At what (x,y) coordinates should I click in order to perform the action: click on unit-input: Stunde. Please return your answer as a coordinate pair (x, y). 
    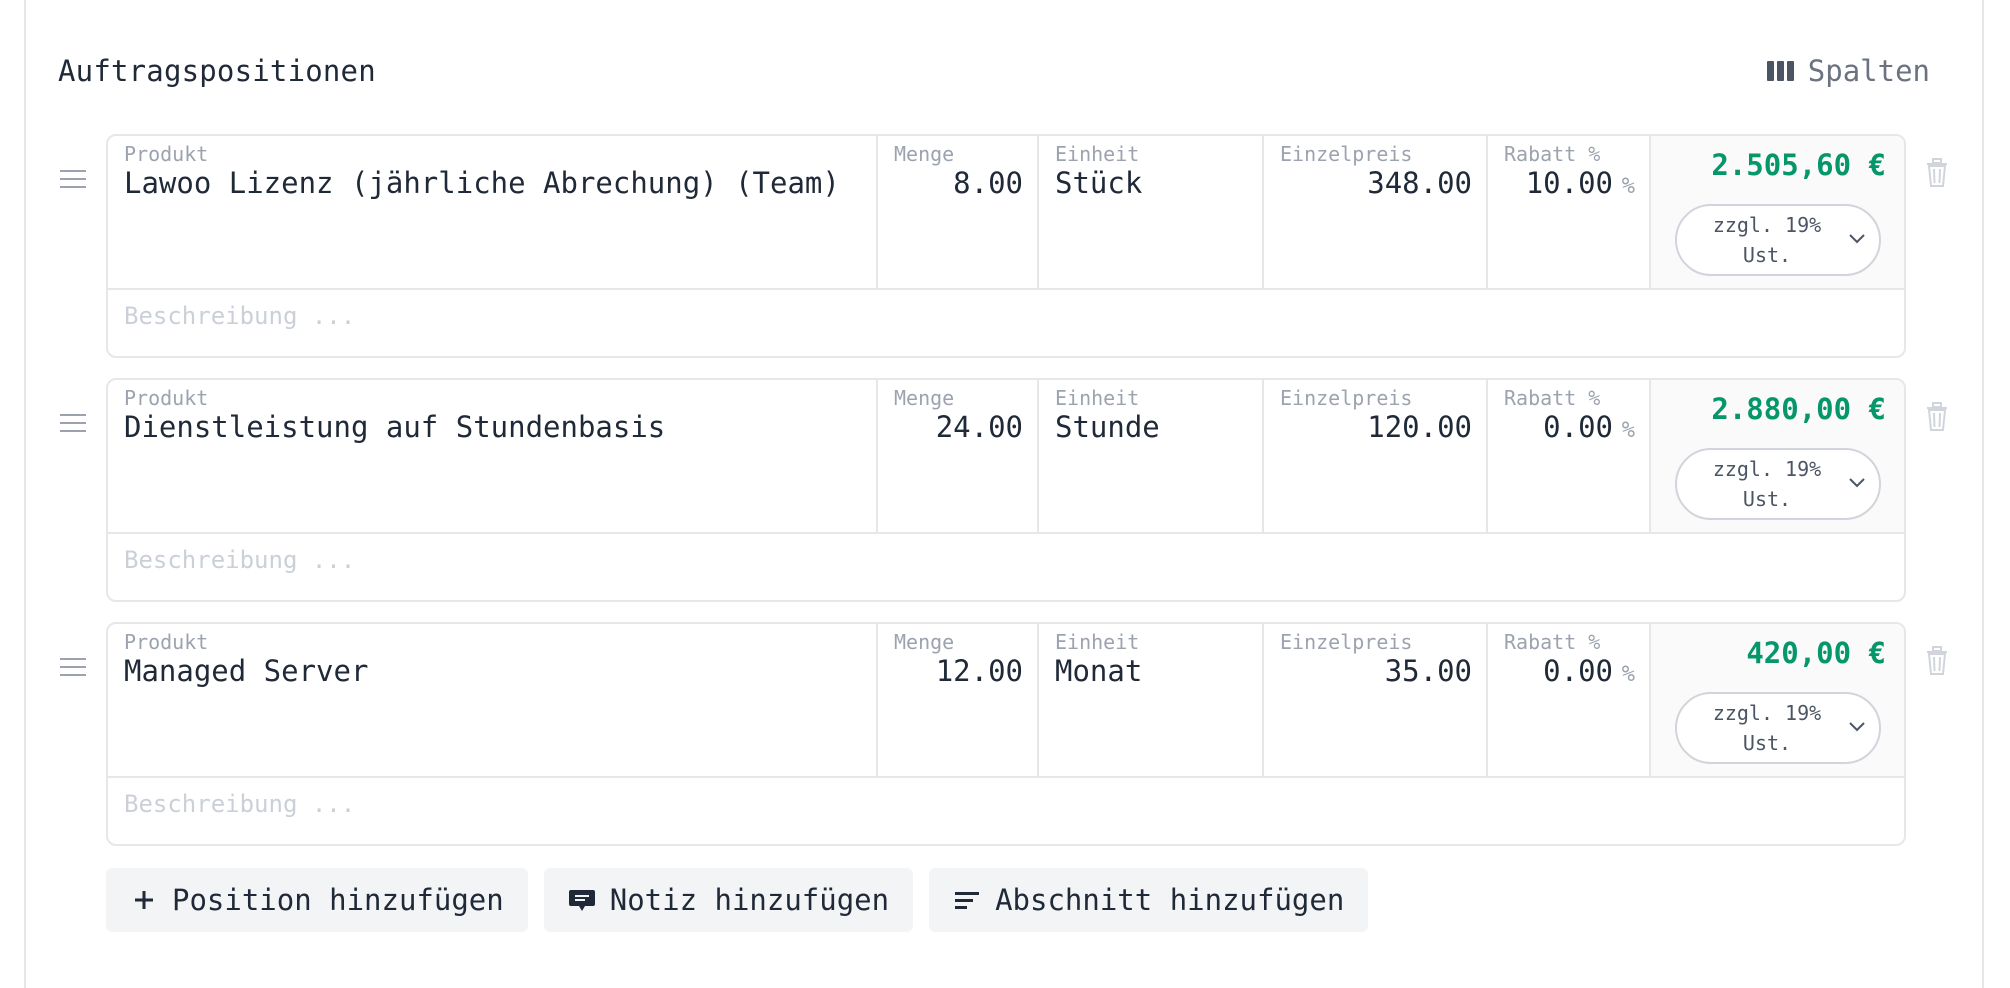
    Looking at the image, I should click on (1107, 427).